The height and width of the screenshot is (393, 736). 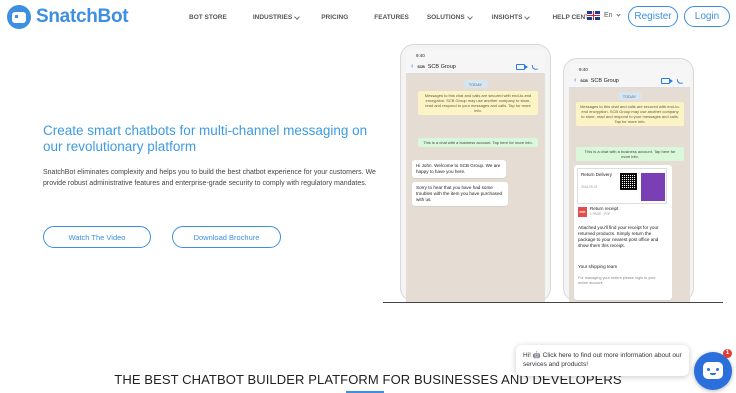 What do you see at coordinates (727, 353) in the screenshot?
I see `notification-badge: 1` at bounding box center [727, 353].